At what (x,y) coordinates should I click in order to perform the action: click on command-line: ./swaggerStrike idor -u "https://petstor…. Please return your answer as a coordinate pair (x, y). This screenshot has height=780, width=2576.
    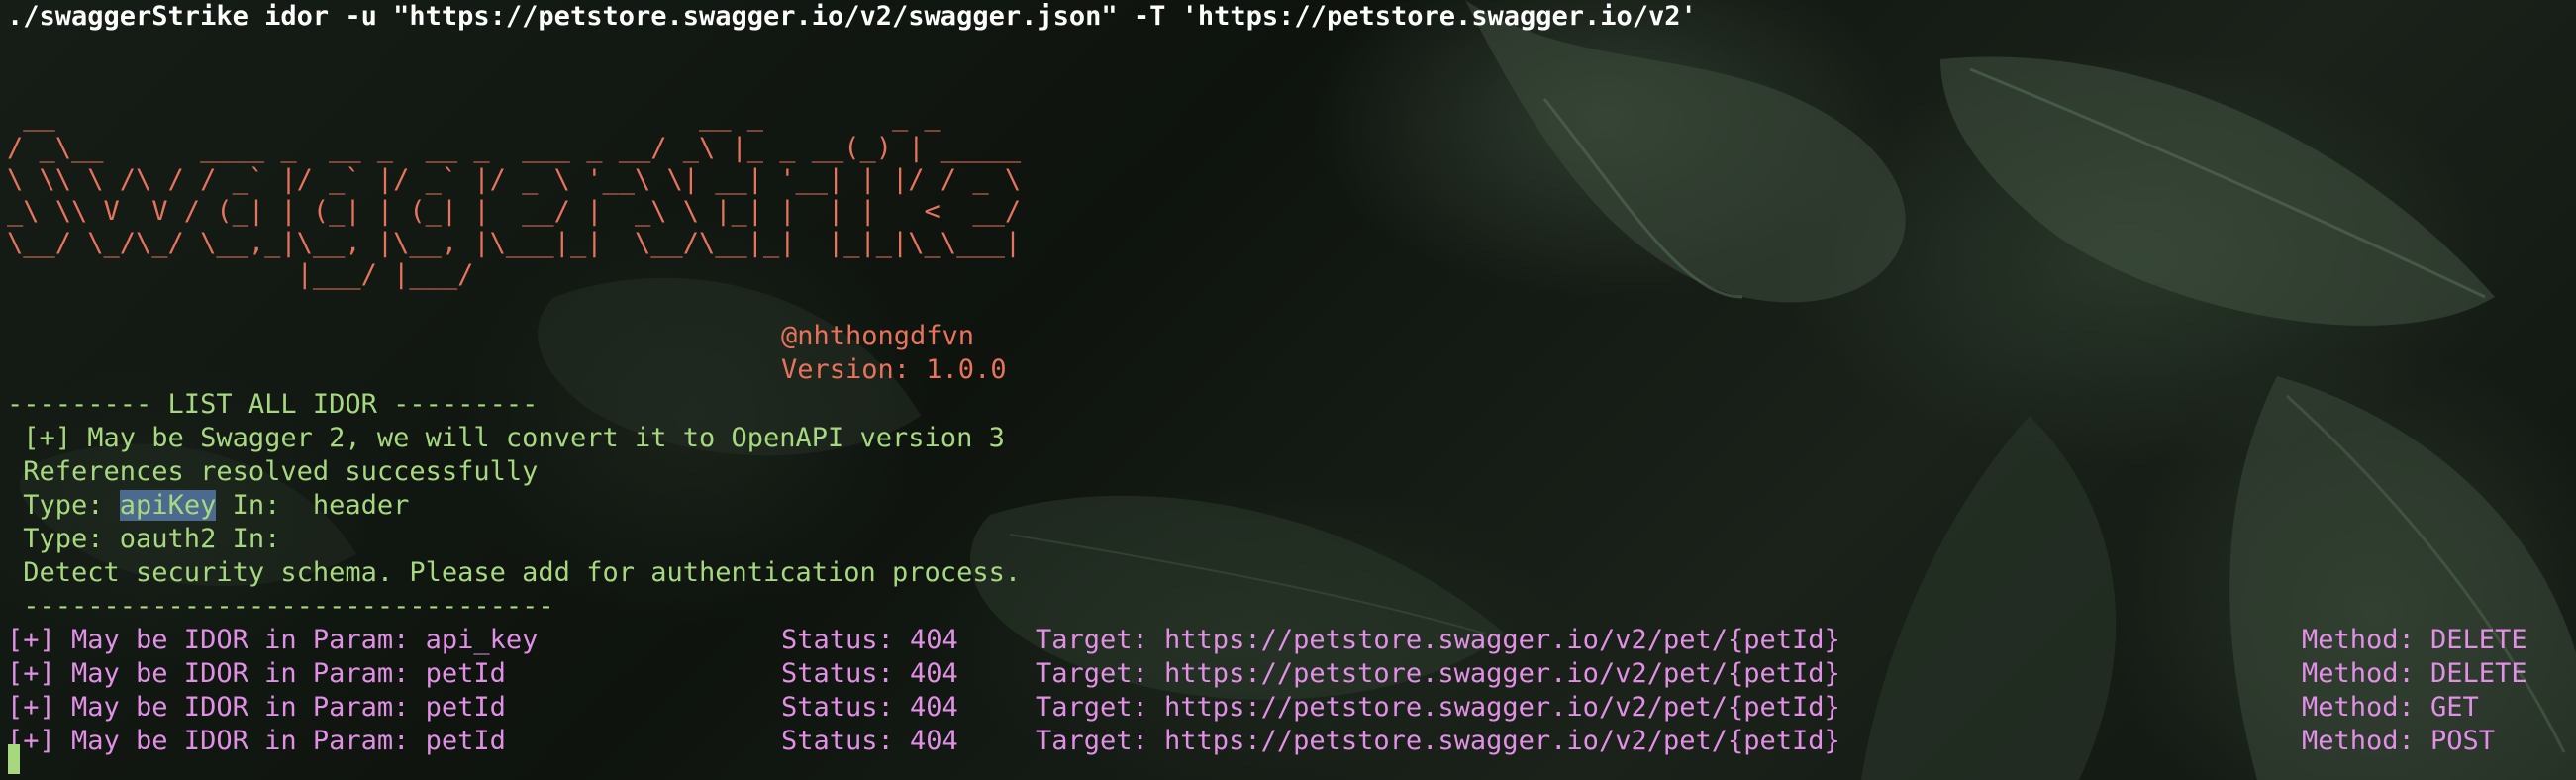
    Looking at the image, I should click on (852, 16).